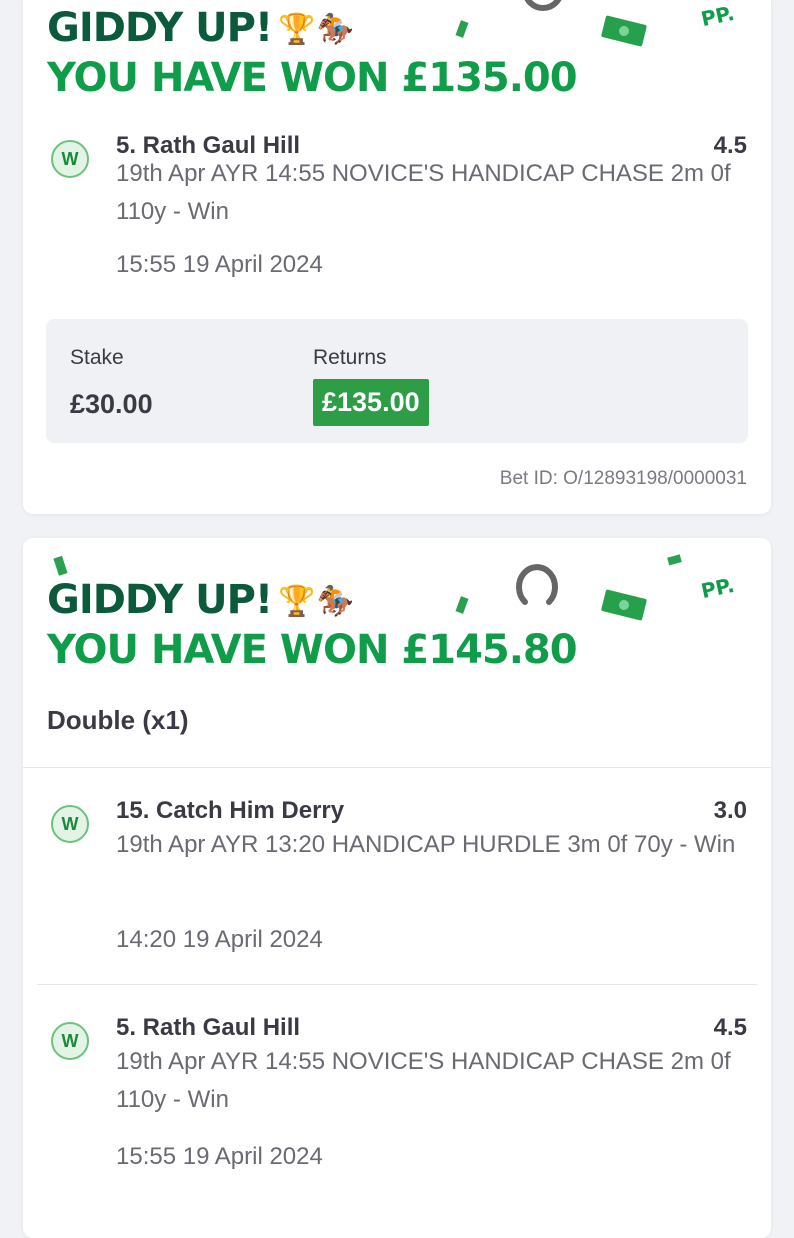 This screenshot has width=794, height=1238. Describe the element at coordinates (118, 720) in the screenshot. I see `bet-type-title: Double (x1)` at that location.